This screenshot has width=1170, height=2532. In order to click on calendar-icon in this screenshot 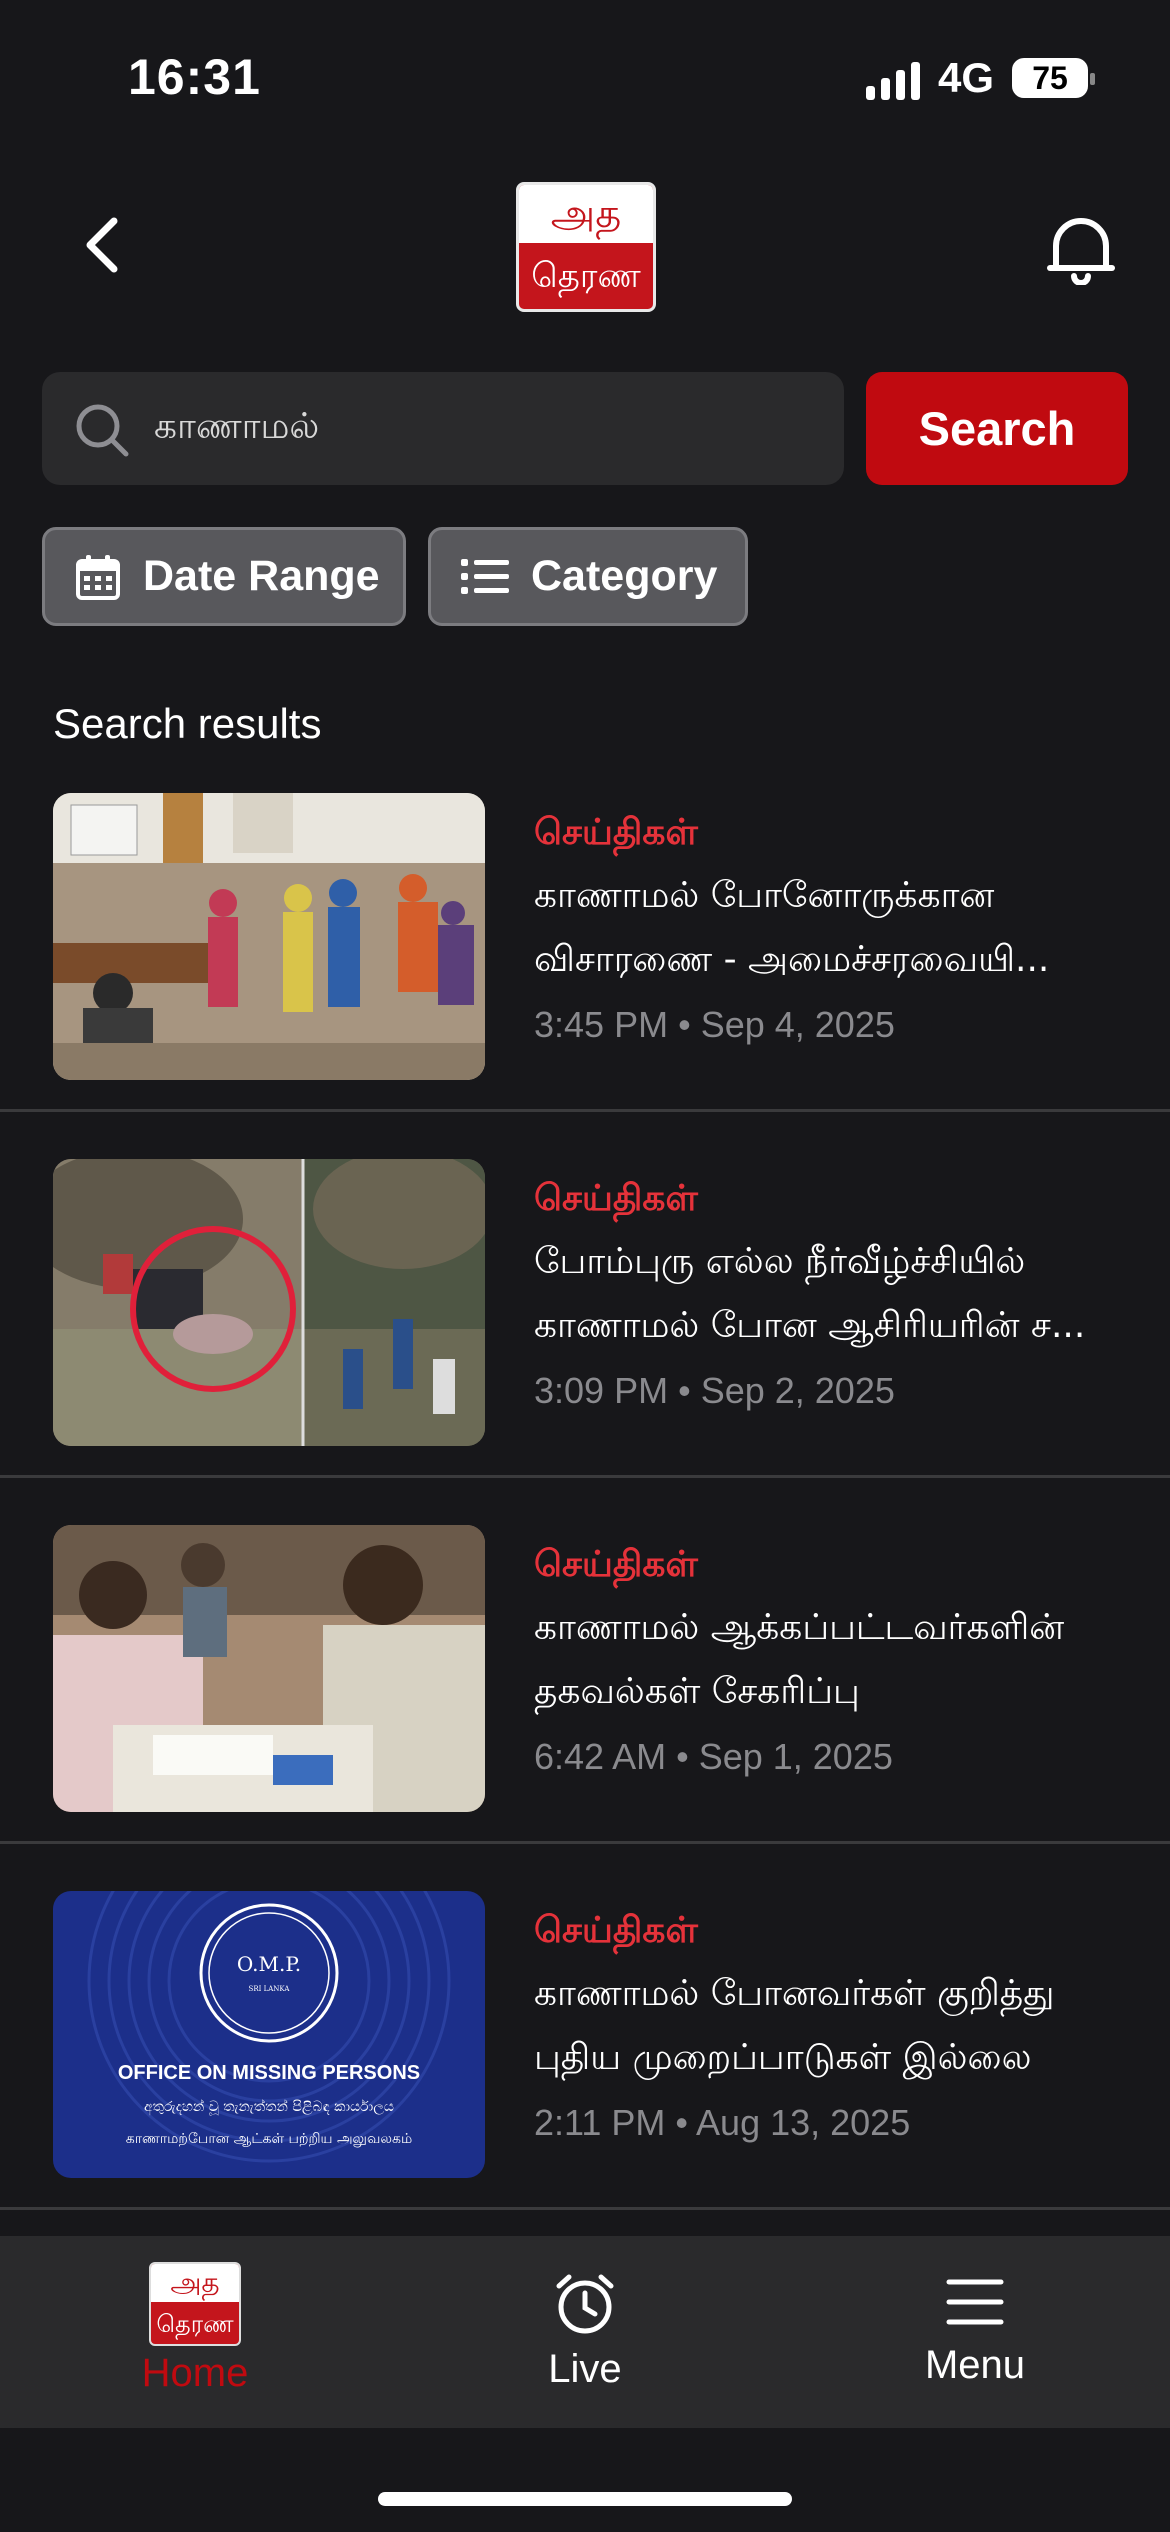, I will do `click(98, 577)`.